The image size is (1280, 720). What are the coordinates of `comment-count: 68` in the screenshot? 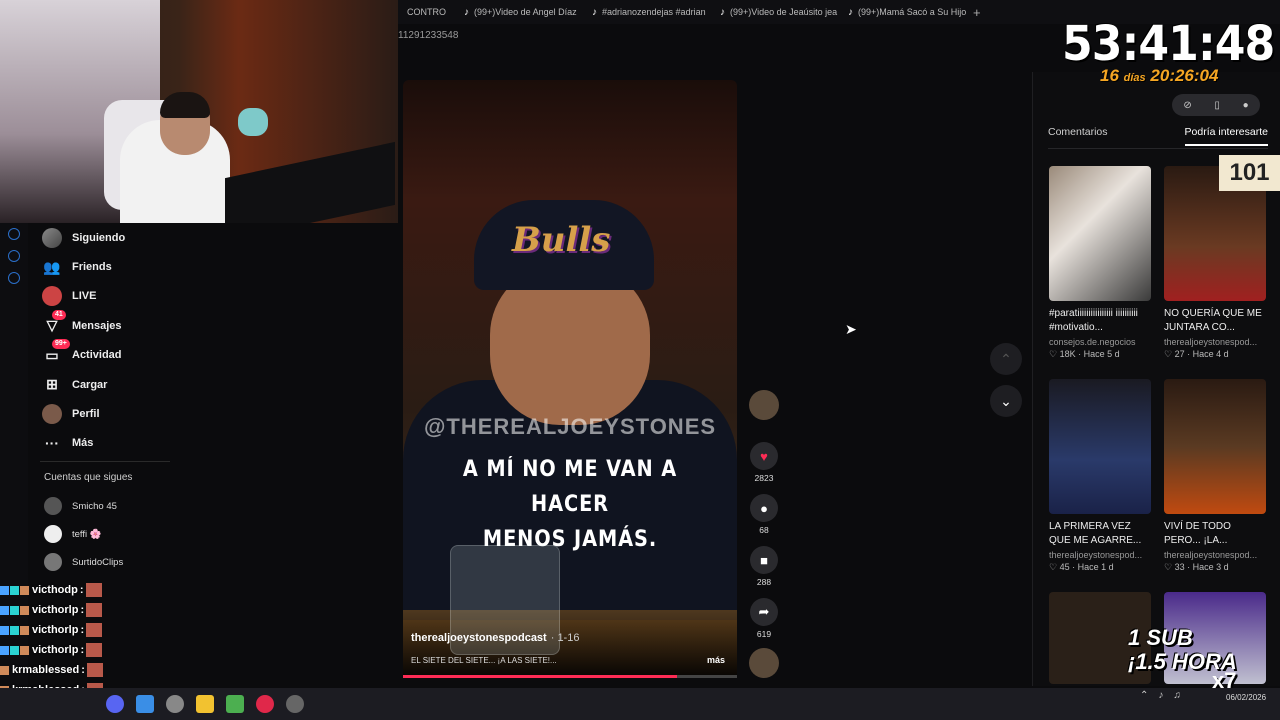 It's located at (764, 530).